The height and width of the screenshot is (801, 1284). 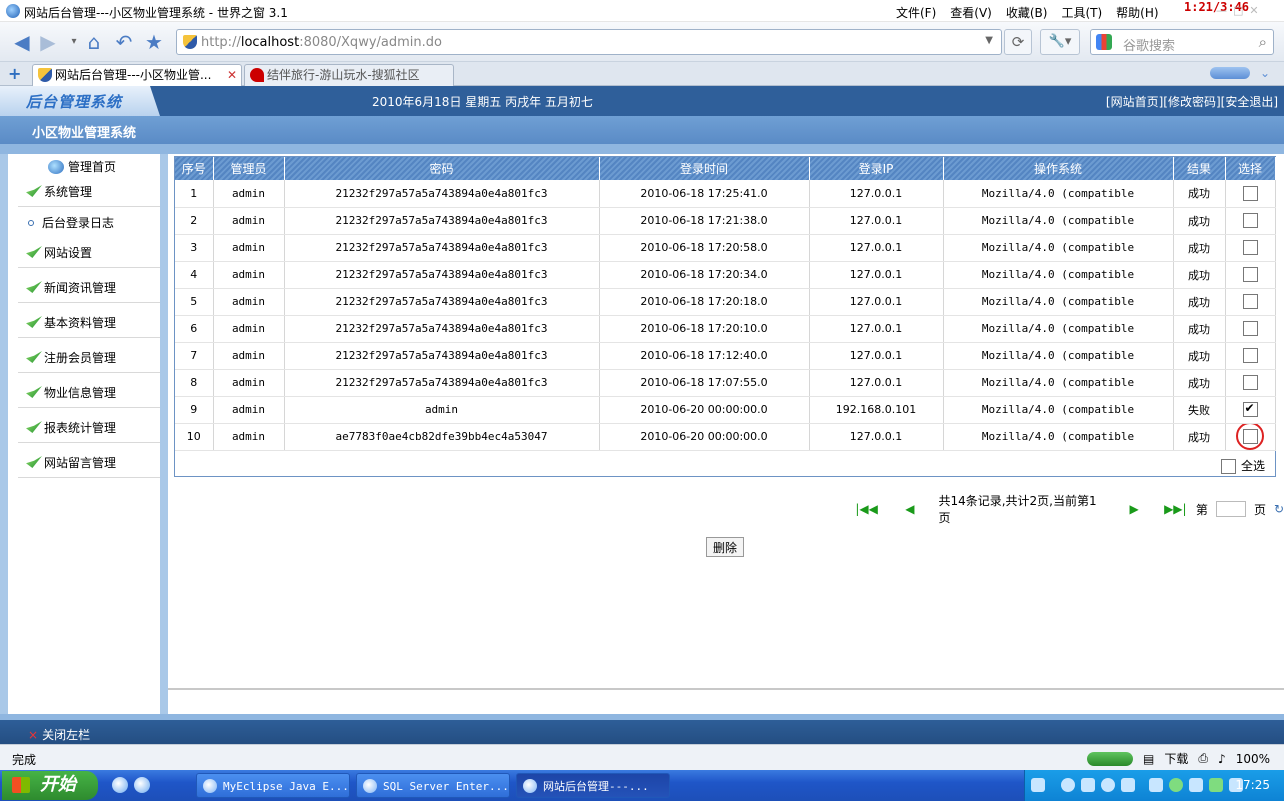 I want to click on clock: 17:25, so click(x=1252, y=785).